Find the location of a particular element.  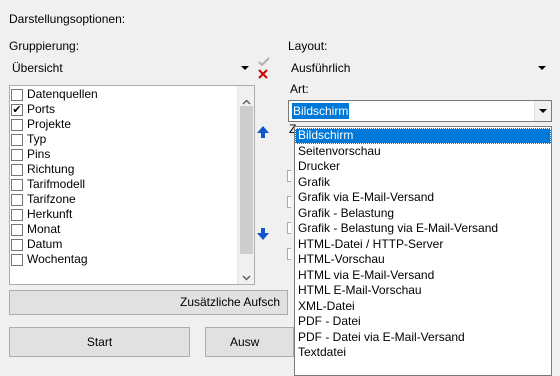

grouping-item-label: Pins is located at coordinates (39, 154).